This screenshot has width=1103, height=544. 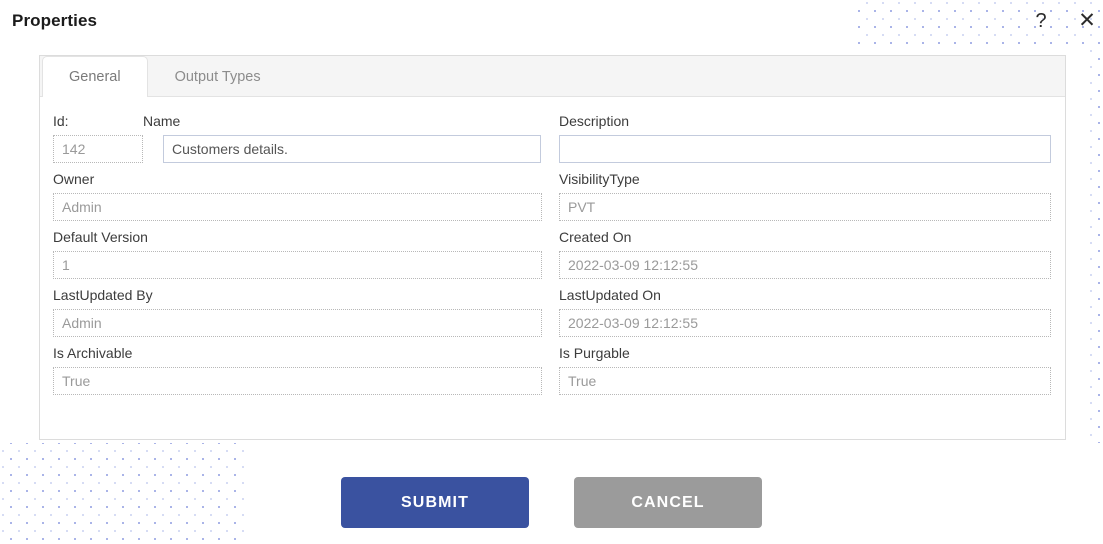 I want to click on field-is-purgable: Is Purgable True, so click(x=805, y=370).